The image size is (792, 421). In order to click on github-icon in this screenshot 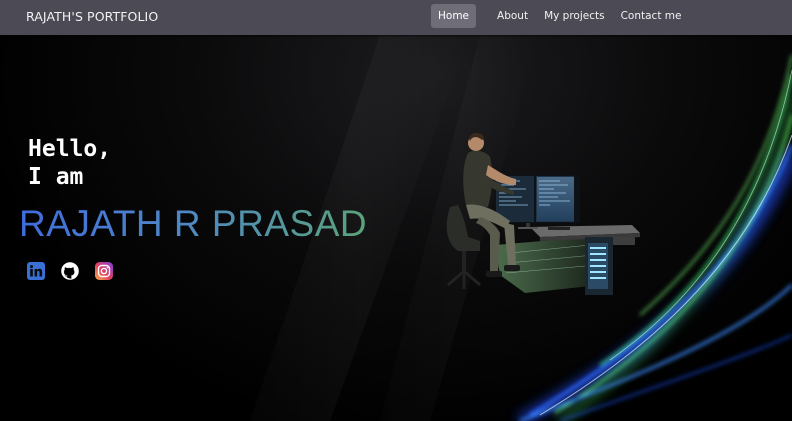, I will do `click(70, 271)`.